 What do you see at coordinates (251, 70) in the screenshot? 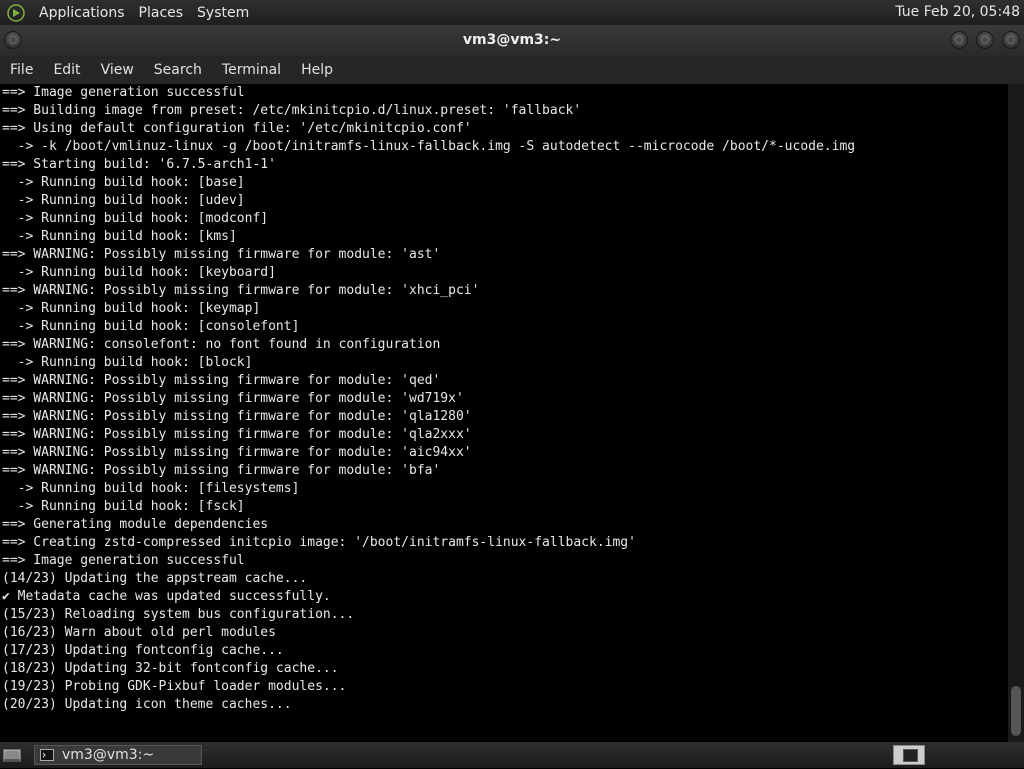
I see `menu-terminal: Terminal` at bounding box center [251, 70].